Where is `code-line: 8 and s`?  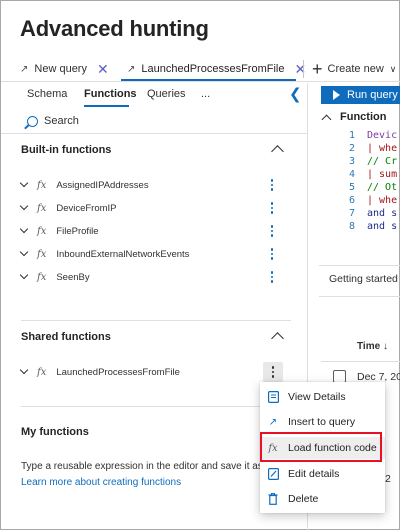
code-line: 8 and s is located at coordinates (369, 229).